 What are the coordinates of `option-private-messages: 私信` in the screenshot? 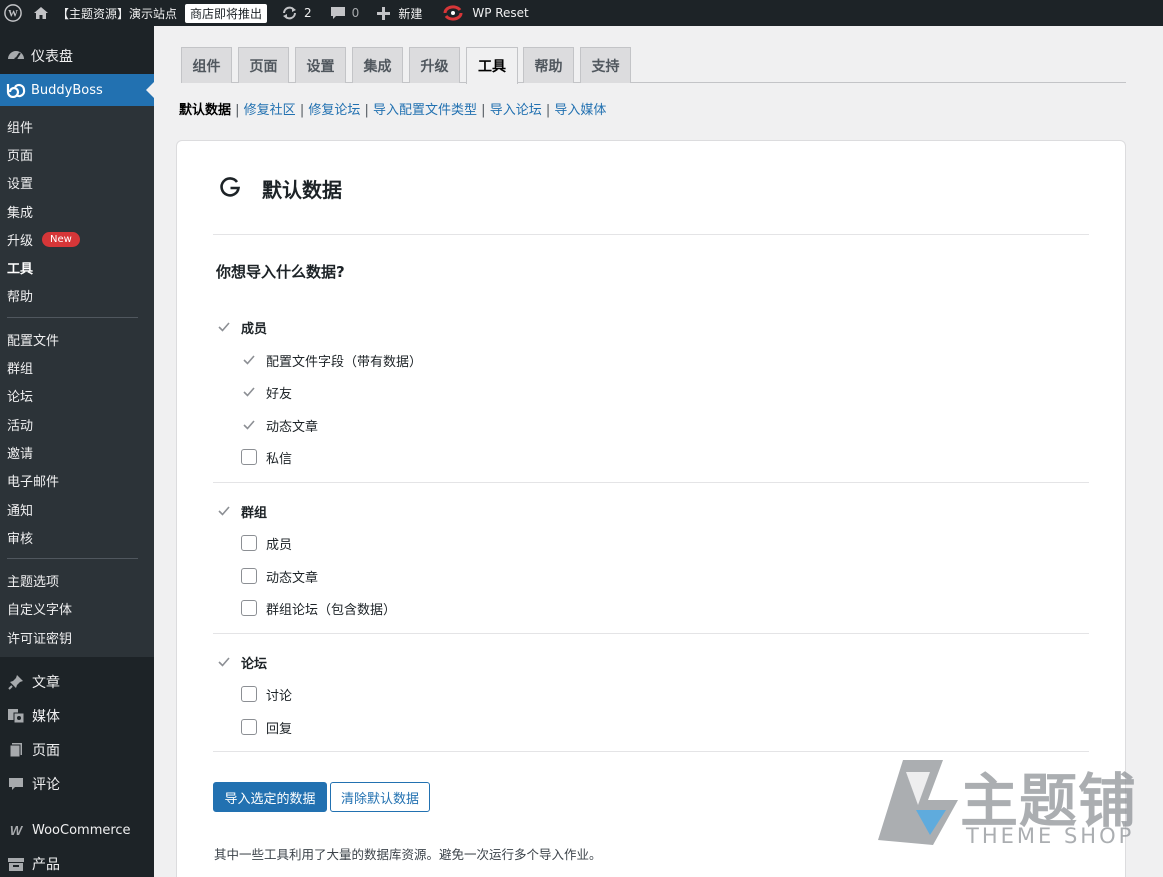 It's located at (267, 457).